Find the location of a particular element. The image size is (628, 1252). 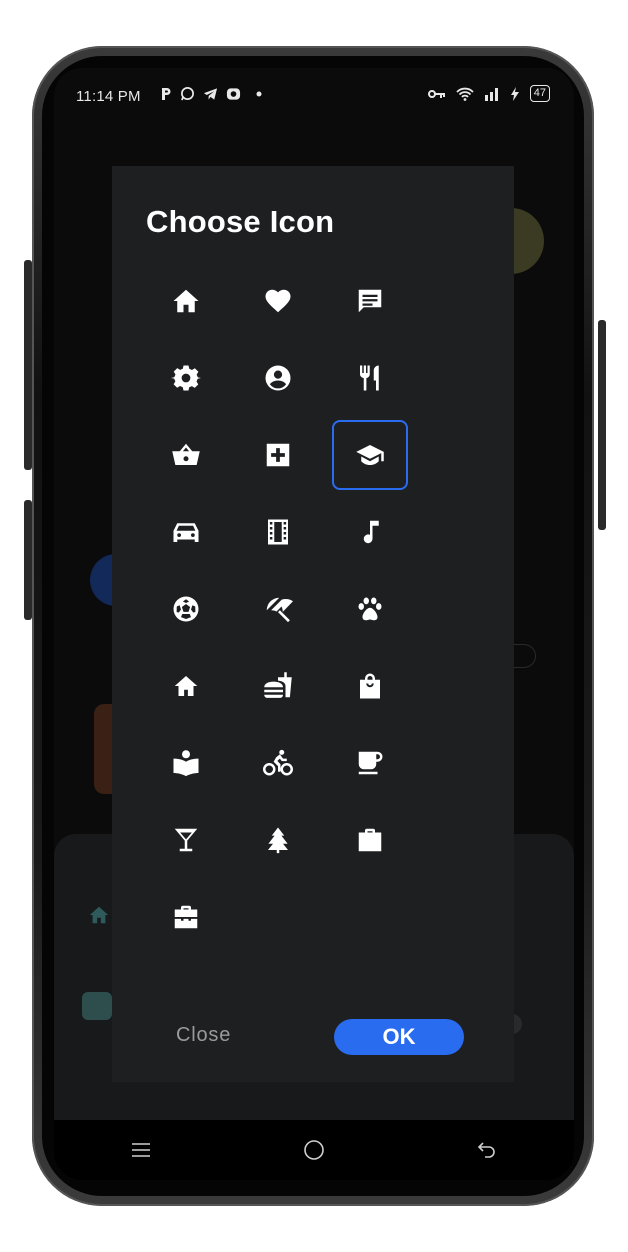

signal-icon is located at coordinates (491, 94).